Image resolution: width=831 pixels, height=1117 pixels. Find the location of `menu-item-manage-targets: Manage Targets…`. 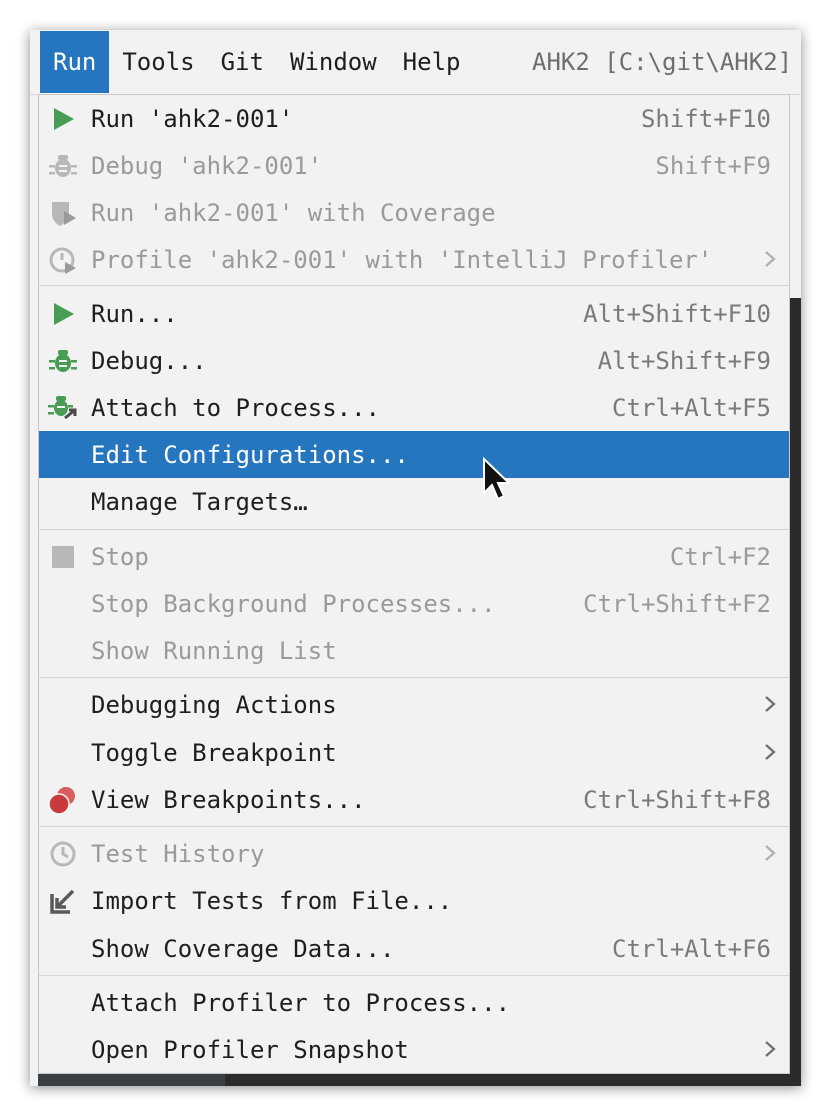

menu-item-manage-targets: Manage Targets… is located at coordinates (414, 501).